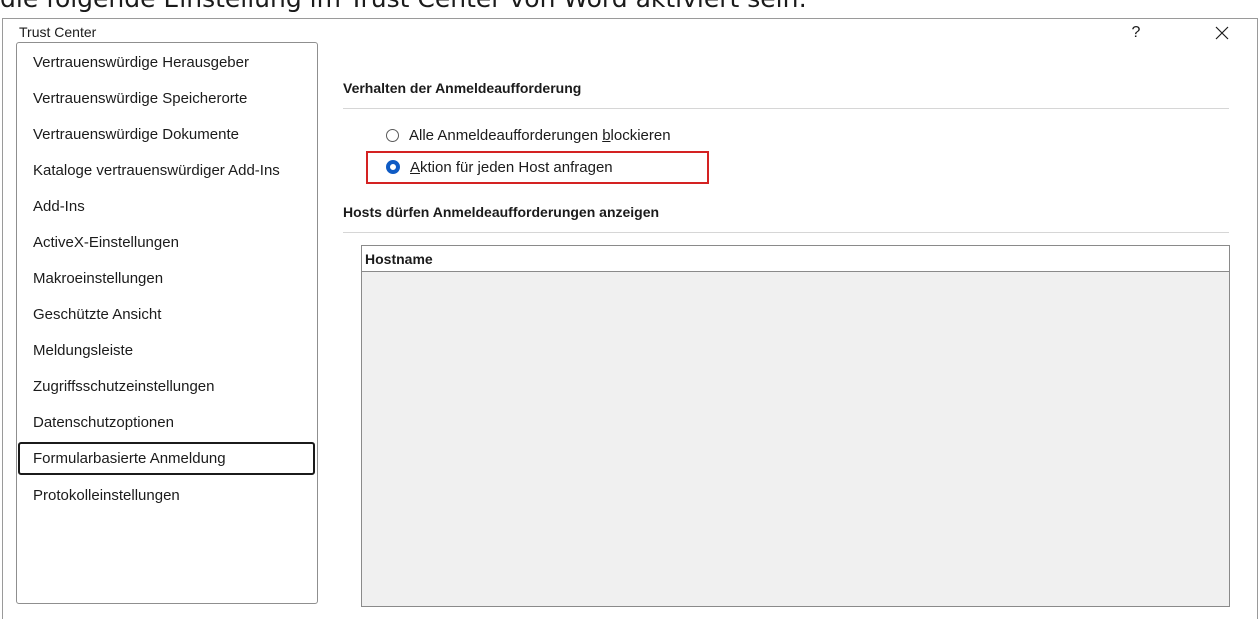  I want to click on window-title: Trust Center, so click(58, 32).